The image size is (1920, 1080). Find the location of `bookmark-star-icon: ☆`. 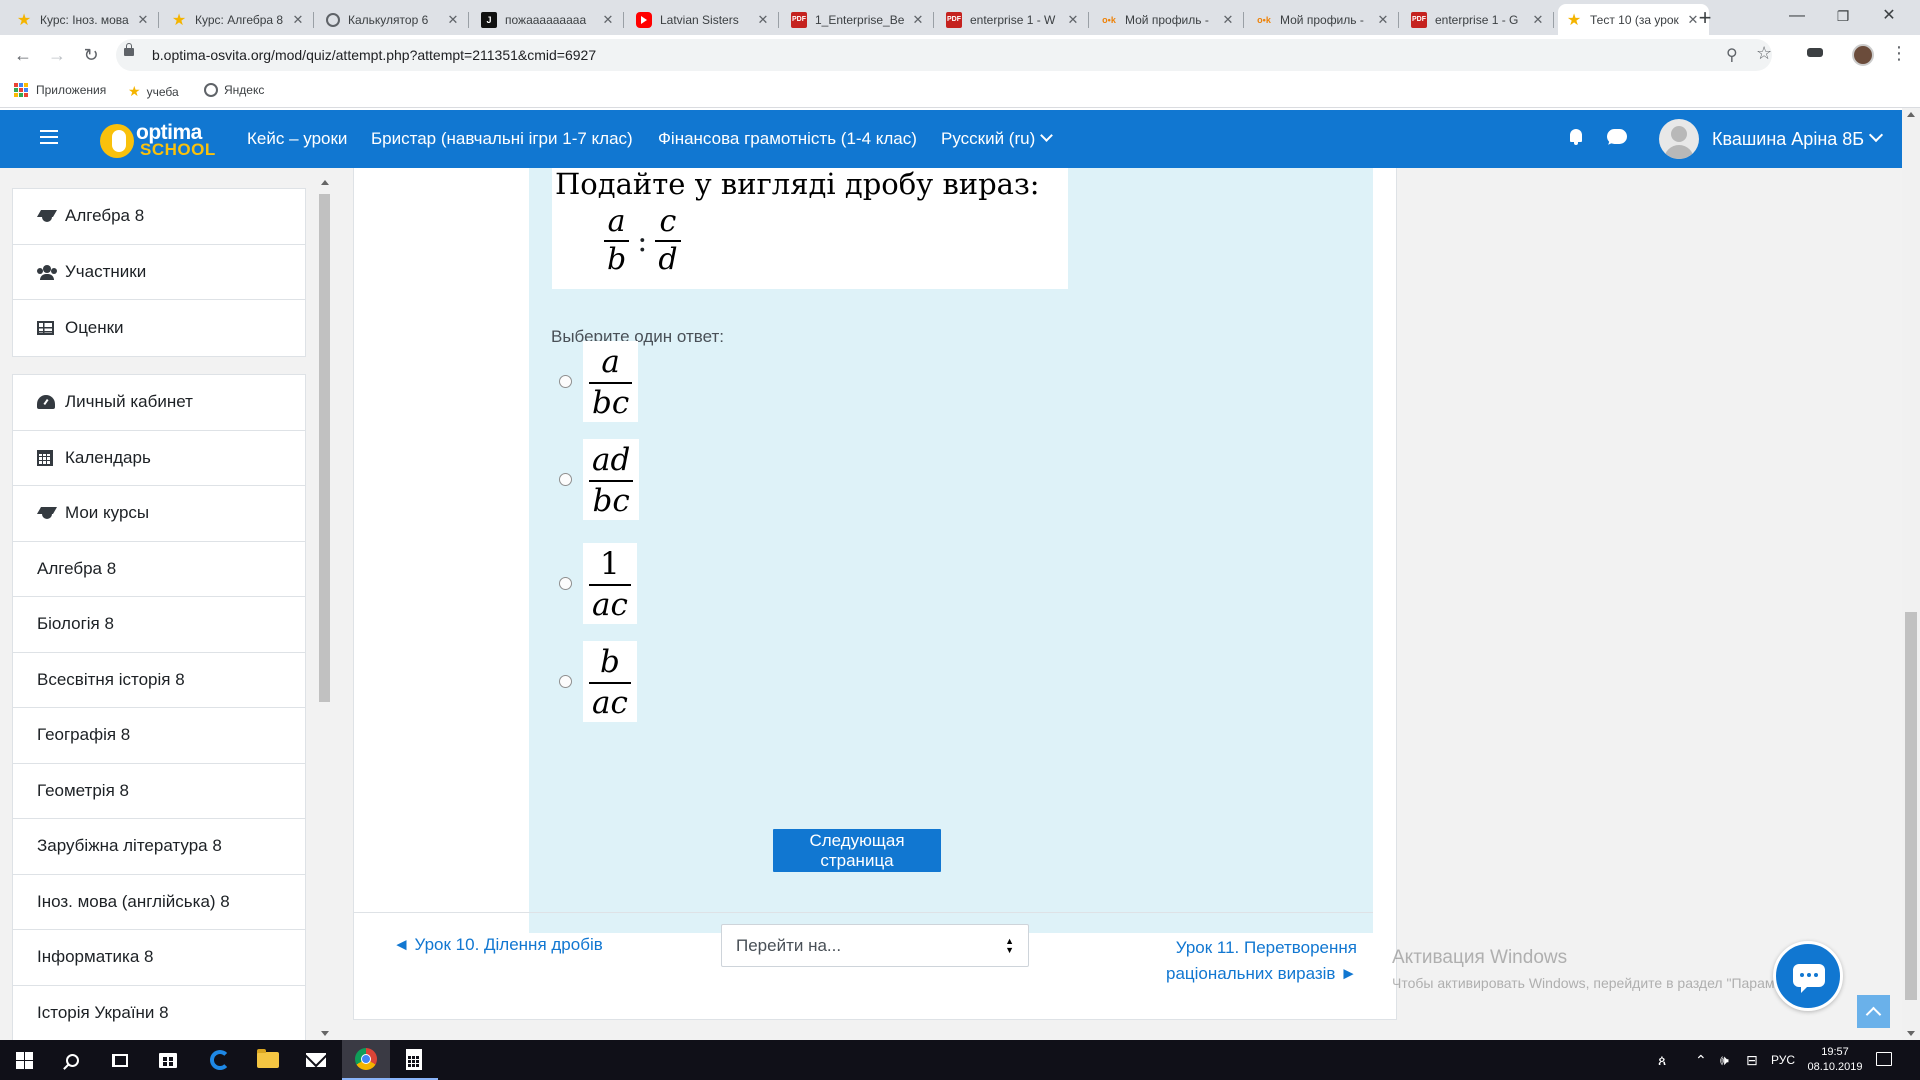

bookmark-star-icon: ☆ is located at coordinates (1764, 53).